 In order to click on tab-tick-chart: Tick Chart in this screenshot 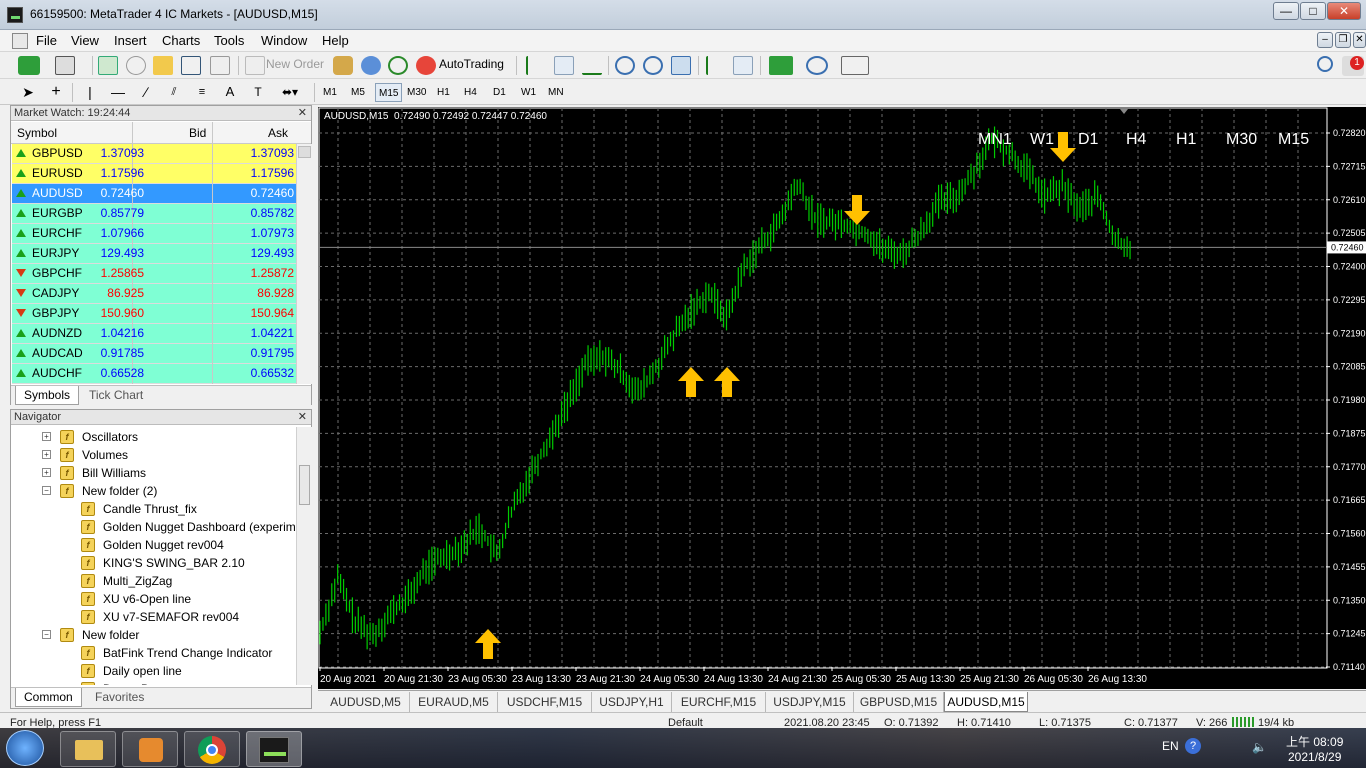, I will do `click(116, 395)`.